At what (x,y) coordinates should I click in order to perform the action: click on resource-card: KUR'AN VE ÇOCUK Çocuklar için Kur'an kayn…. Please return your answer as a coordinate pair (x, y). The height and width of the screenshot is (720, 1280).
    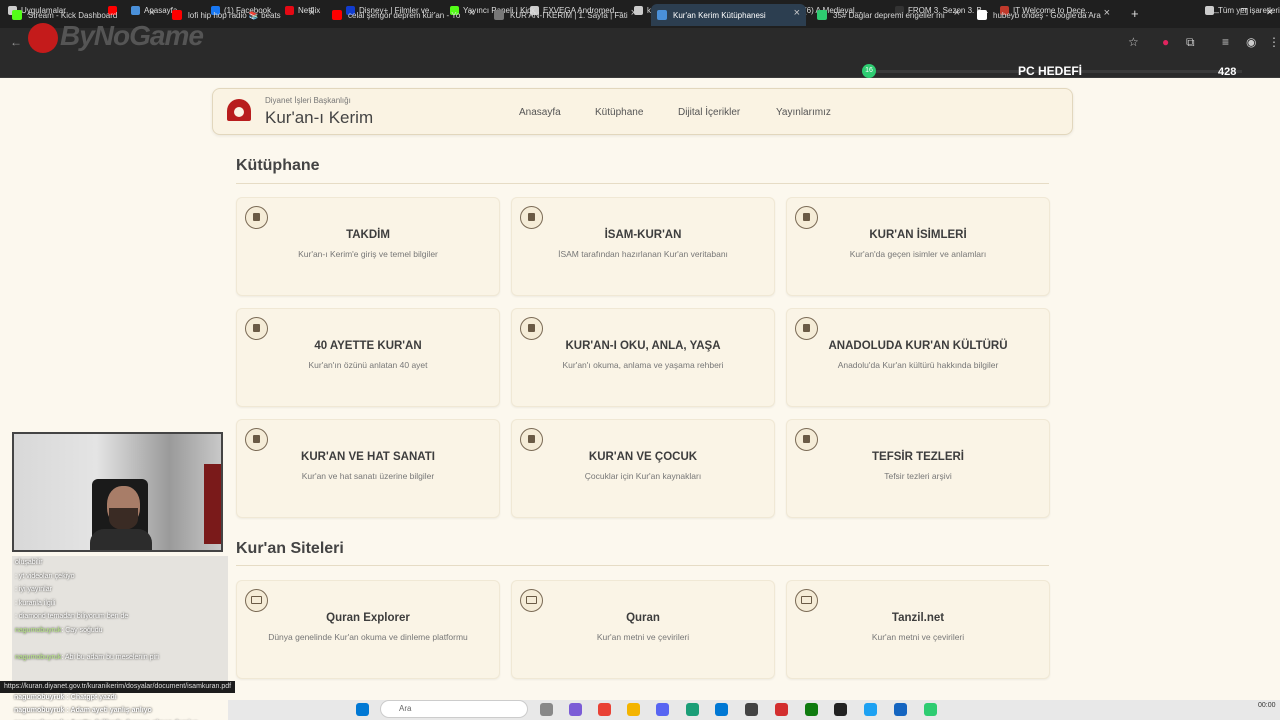
    Looking at the image, I should click on (643, 468).